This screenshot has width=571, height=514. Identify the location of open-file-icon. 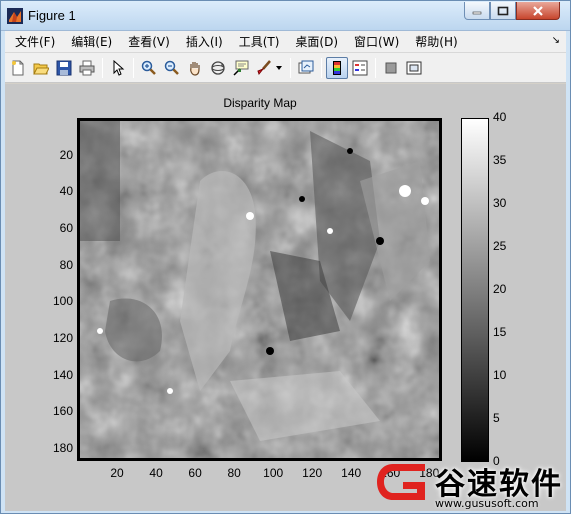
(41, 69).